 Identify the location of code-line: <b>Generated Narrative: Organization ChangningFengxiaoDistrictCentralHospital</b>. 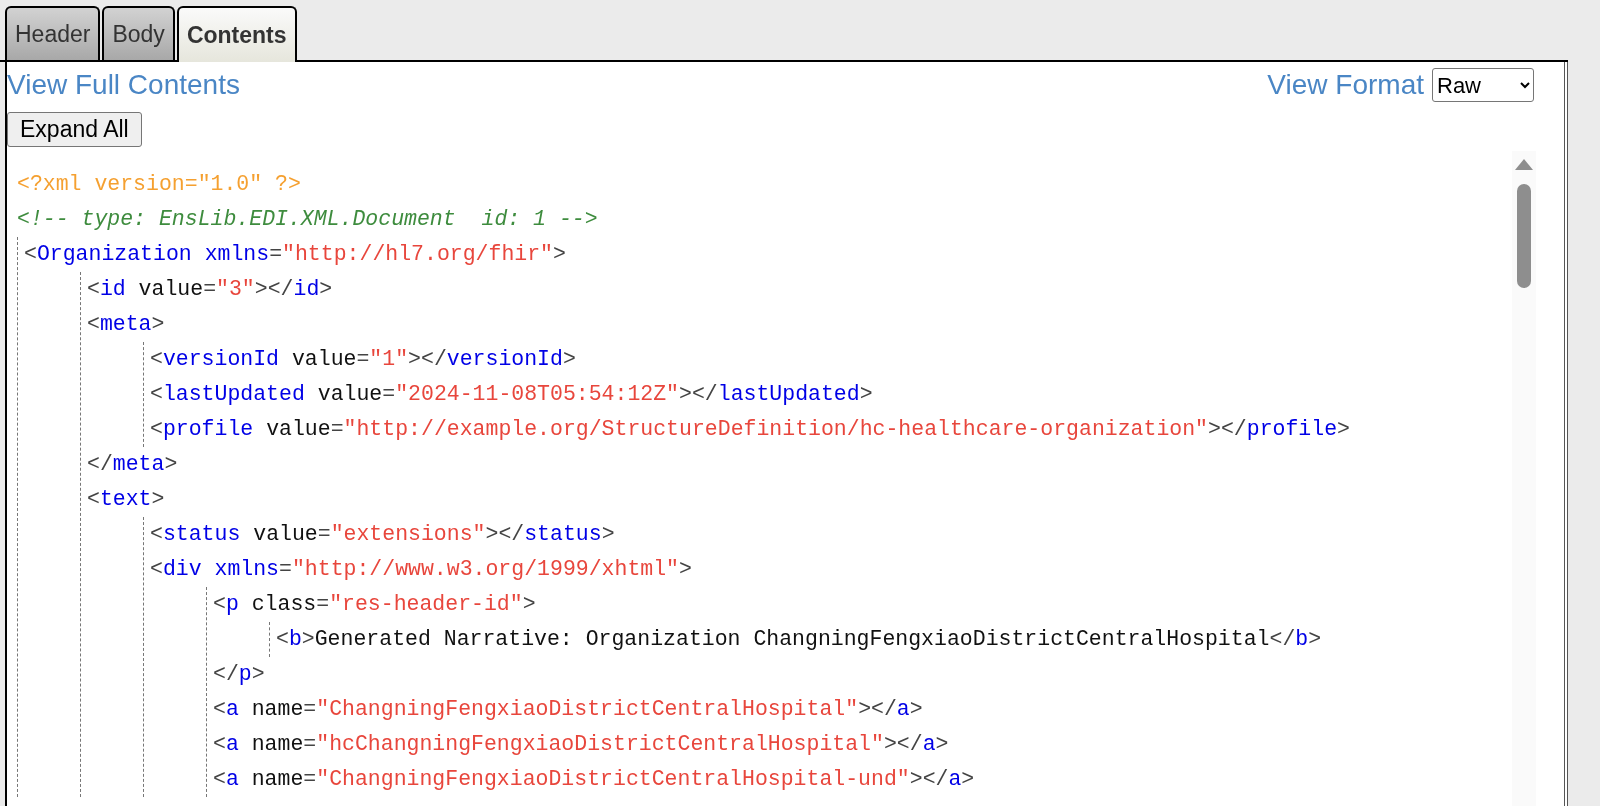
(799, 639).